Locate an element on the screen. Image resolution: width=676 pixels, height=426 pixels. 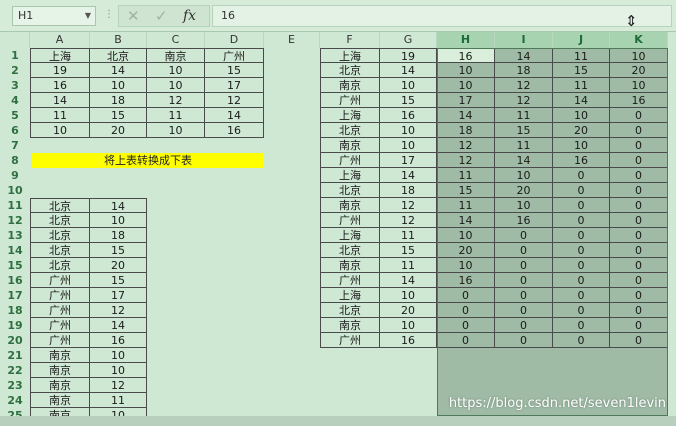
row-header-14: 14 is located at coordinates (15, 250).